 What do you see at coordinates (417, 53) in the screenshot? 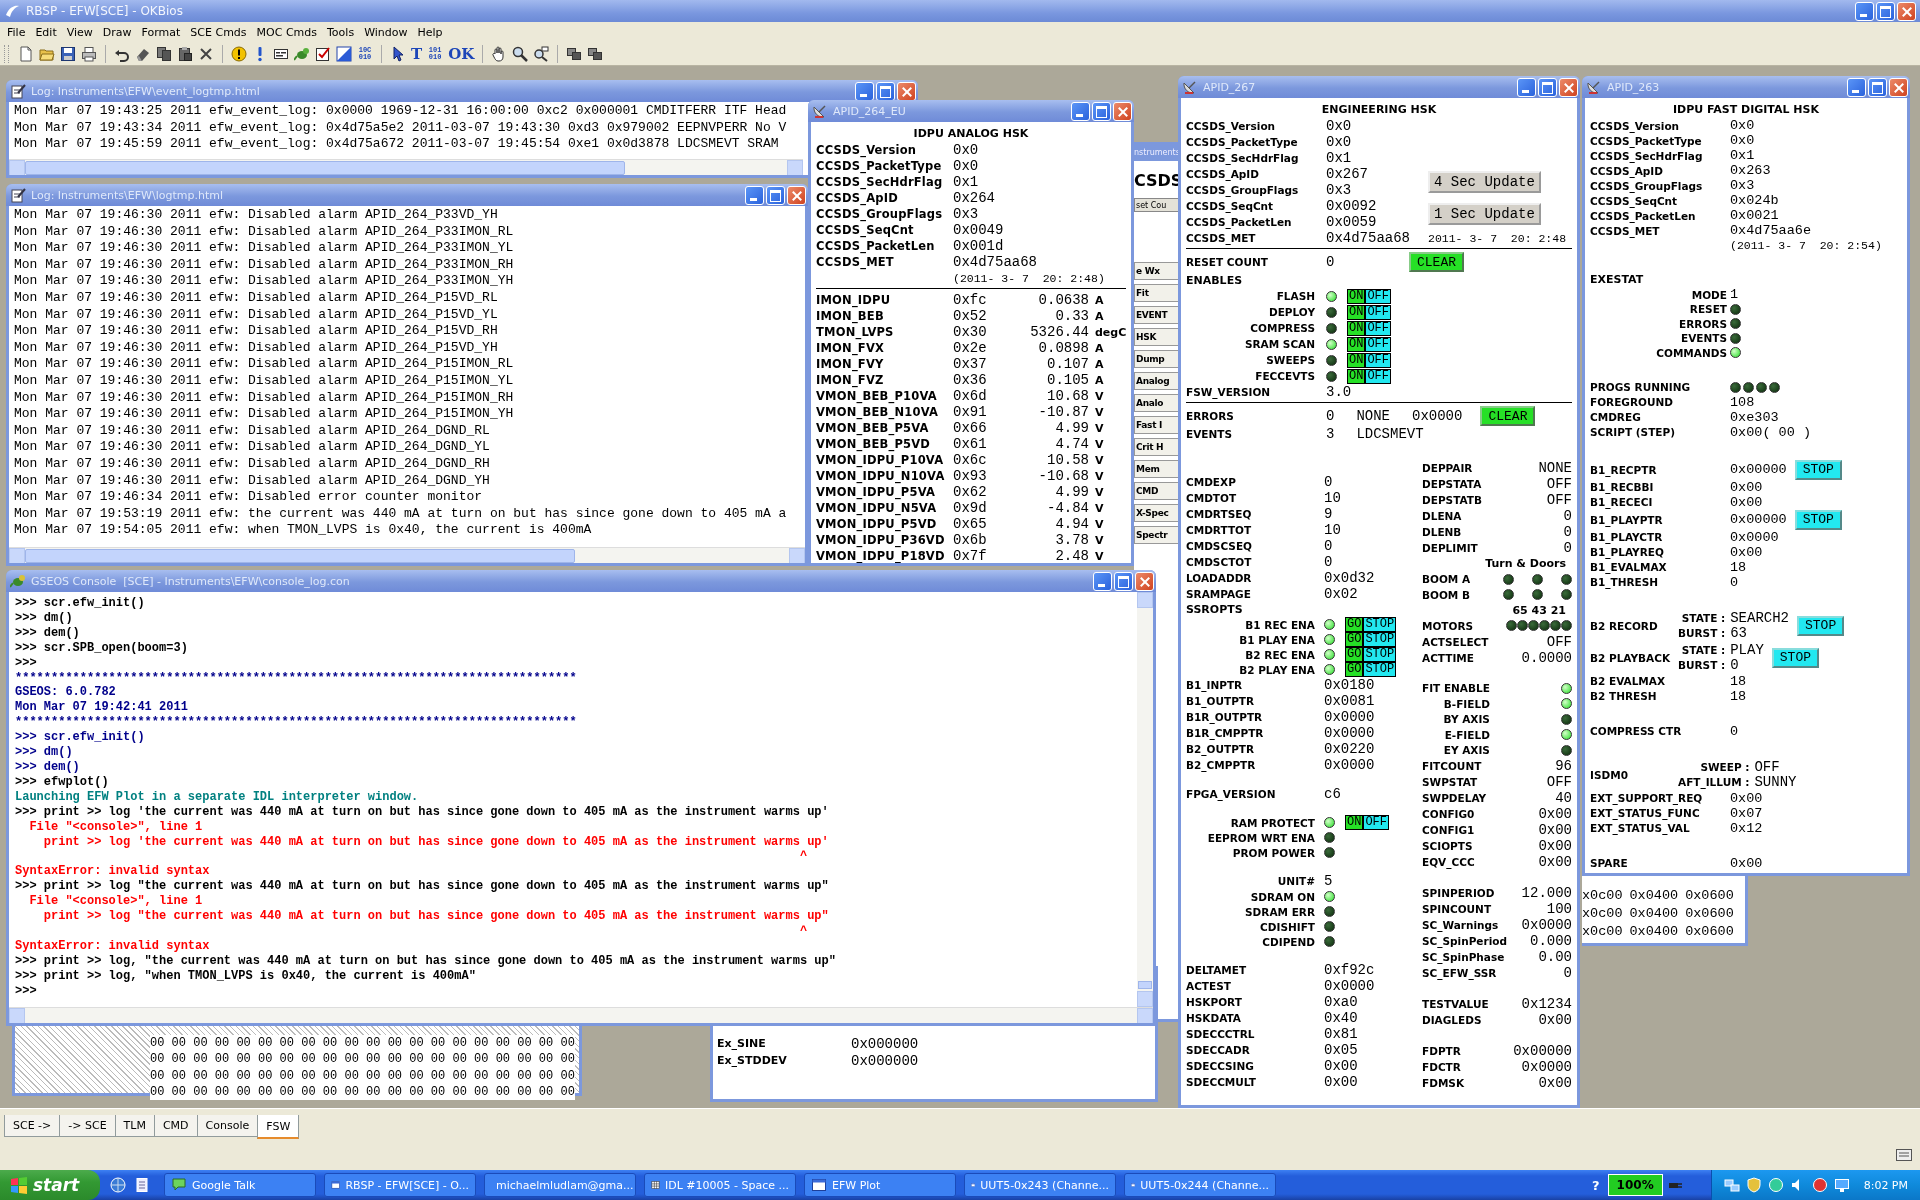
I see `toolbar-button: T` at bounding box center [417, 53].